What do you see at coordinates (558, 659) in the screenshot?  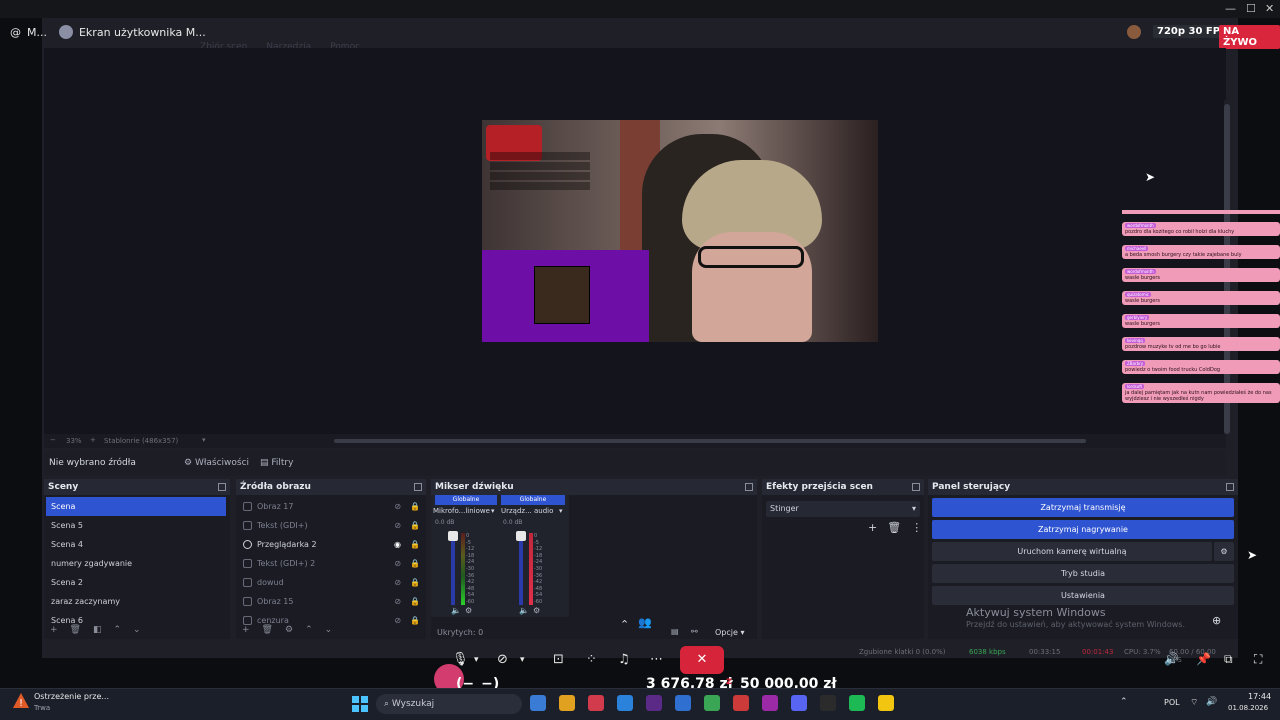 I see `screen-share-icon: ⊡` at bounding box center [558, 659].